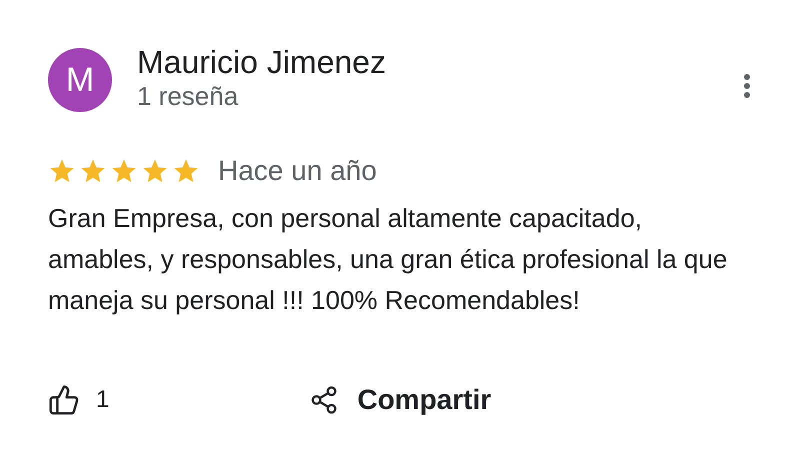 The image size is (802, 470). What do you see at coordinates (188, 96) in the screenshot?
I see `review-count: 1 reseña` at bounding box center [188, 96].